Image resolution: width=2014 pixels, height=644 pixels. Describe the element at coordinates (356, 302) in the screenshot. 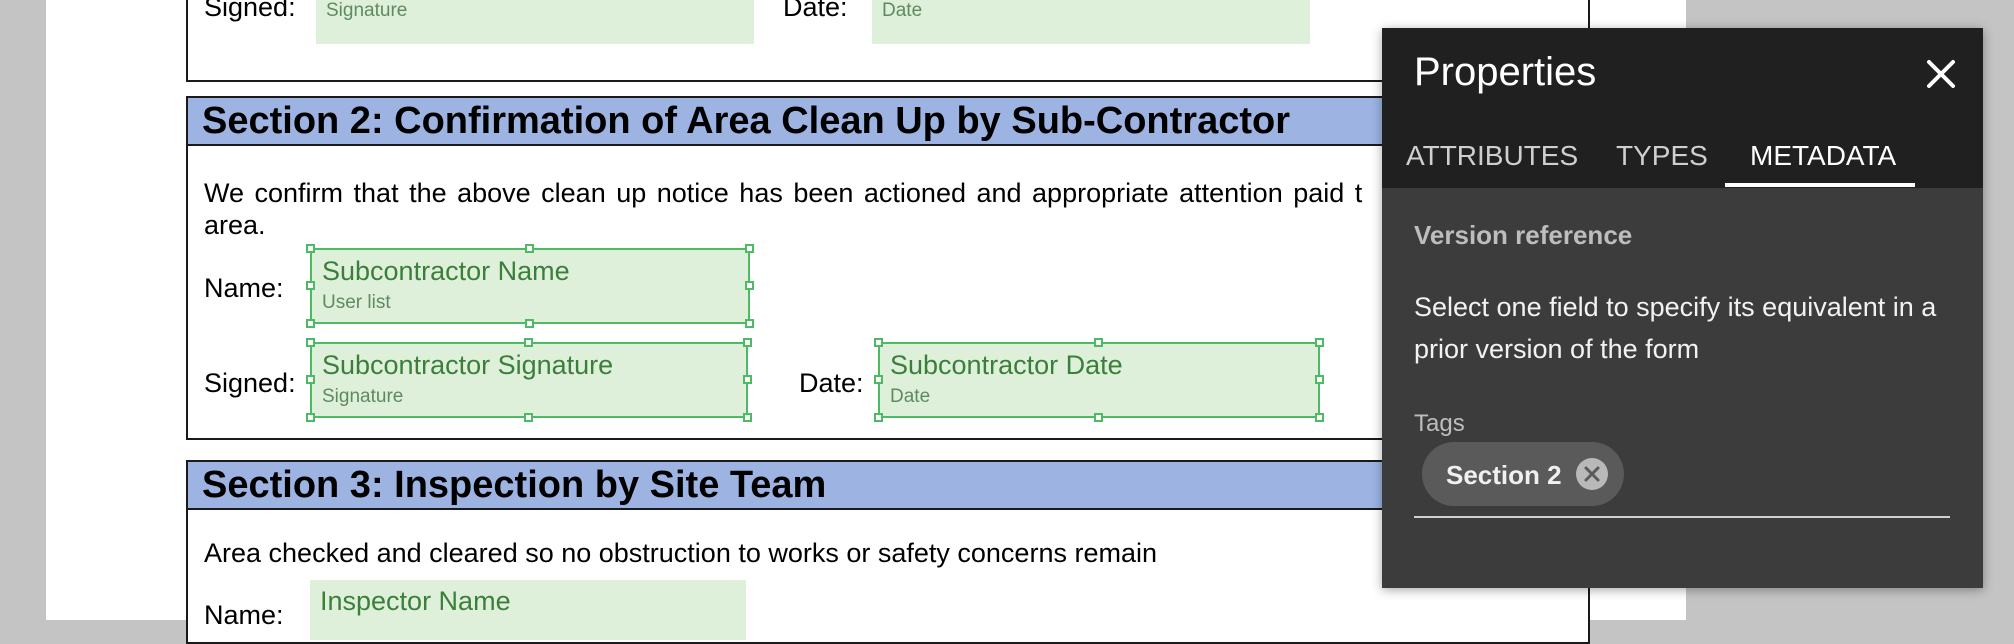

I see `field-type-label: User list` at that location.